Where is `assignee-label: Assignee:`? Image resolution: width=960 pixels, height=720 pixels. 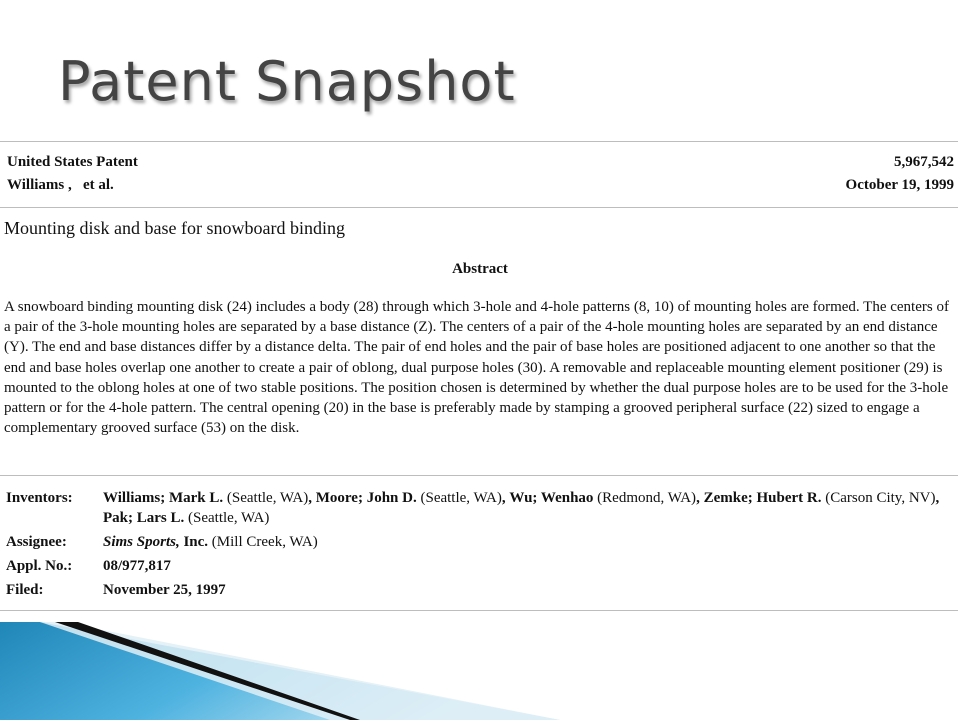 assignee-label: Assignee: is located at coordinates (36, 542).